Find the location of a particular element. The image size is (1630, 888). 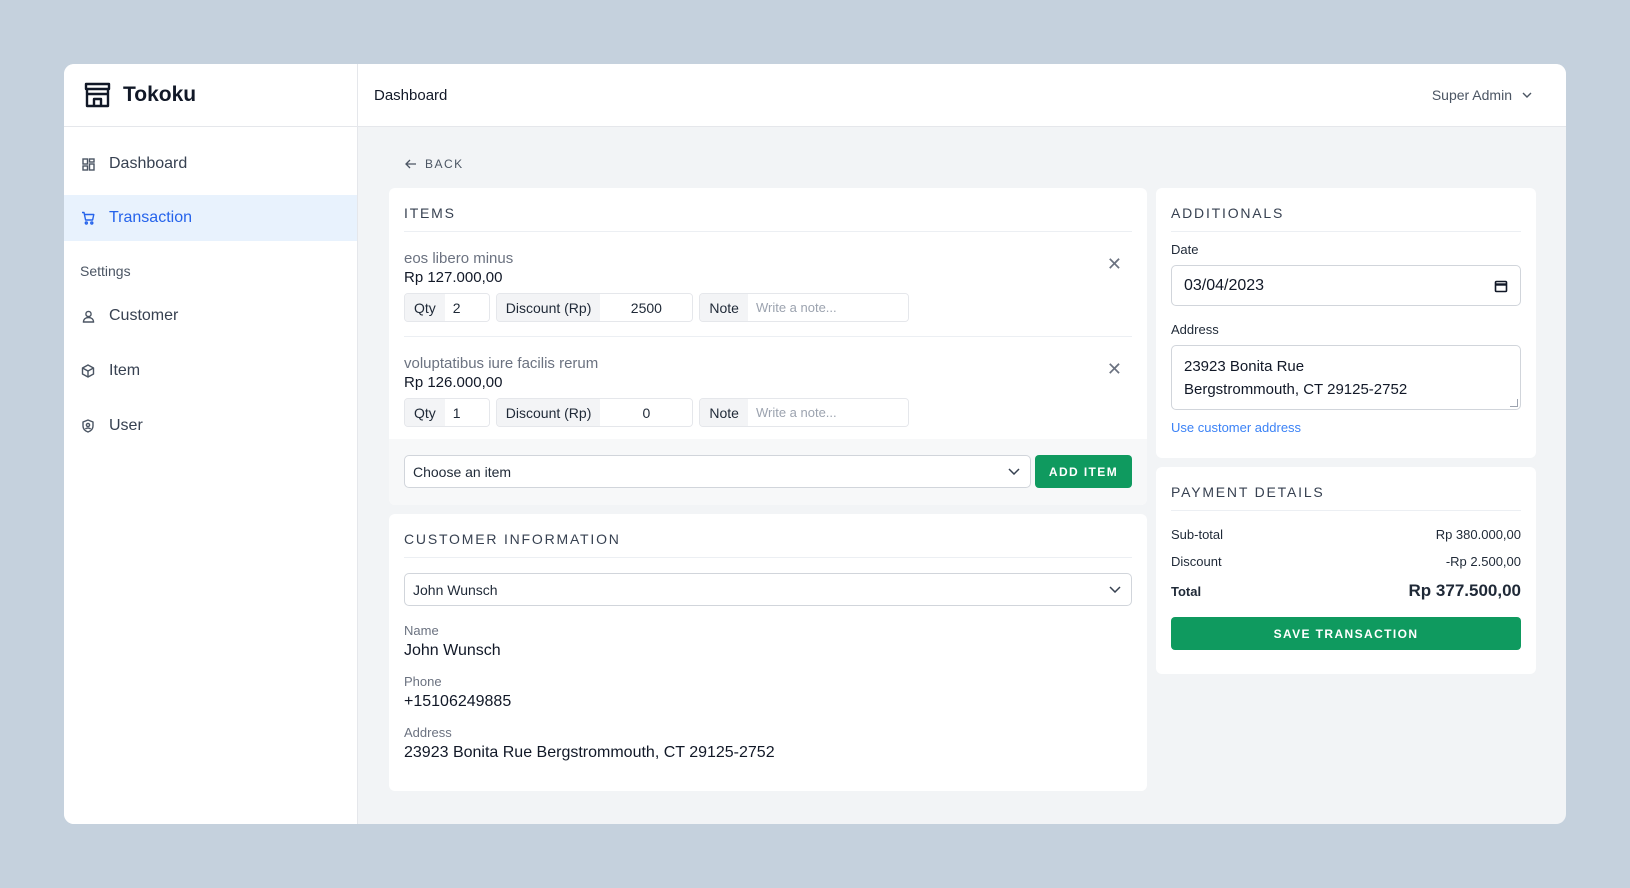

brand: Tokoku is located at coordinates (210, 95).